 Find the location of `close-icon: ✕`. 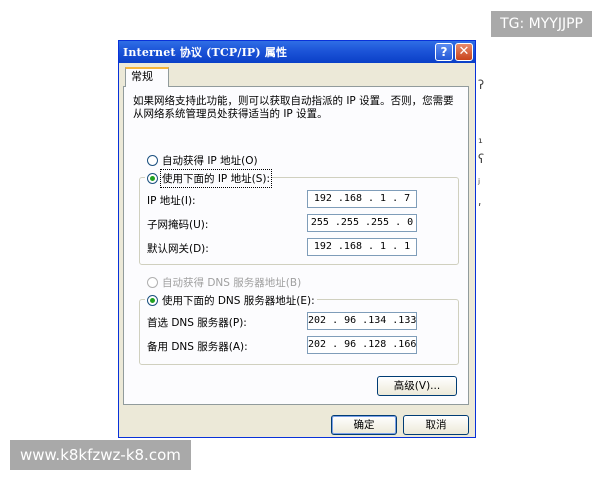

close-icon: ✕ is located at coordinates (464, 51).